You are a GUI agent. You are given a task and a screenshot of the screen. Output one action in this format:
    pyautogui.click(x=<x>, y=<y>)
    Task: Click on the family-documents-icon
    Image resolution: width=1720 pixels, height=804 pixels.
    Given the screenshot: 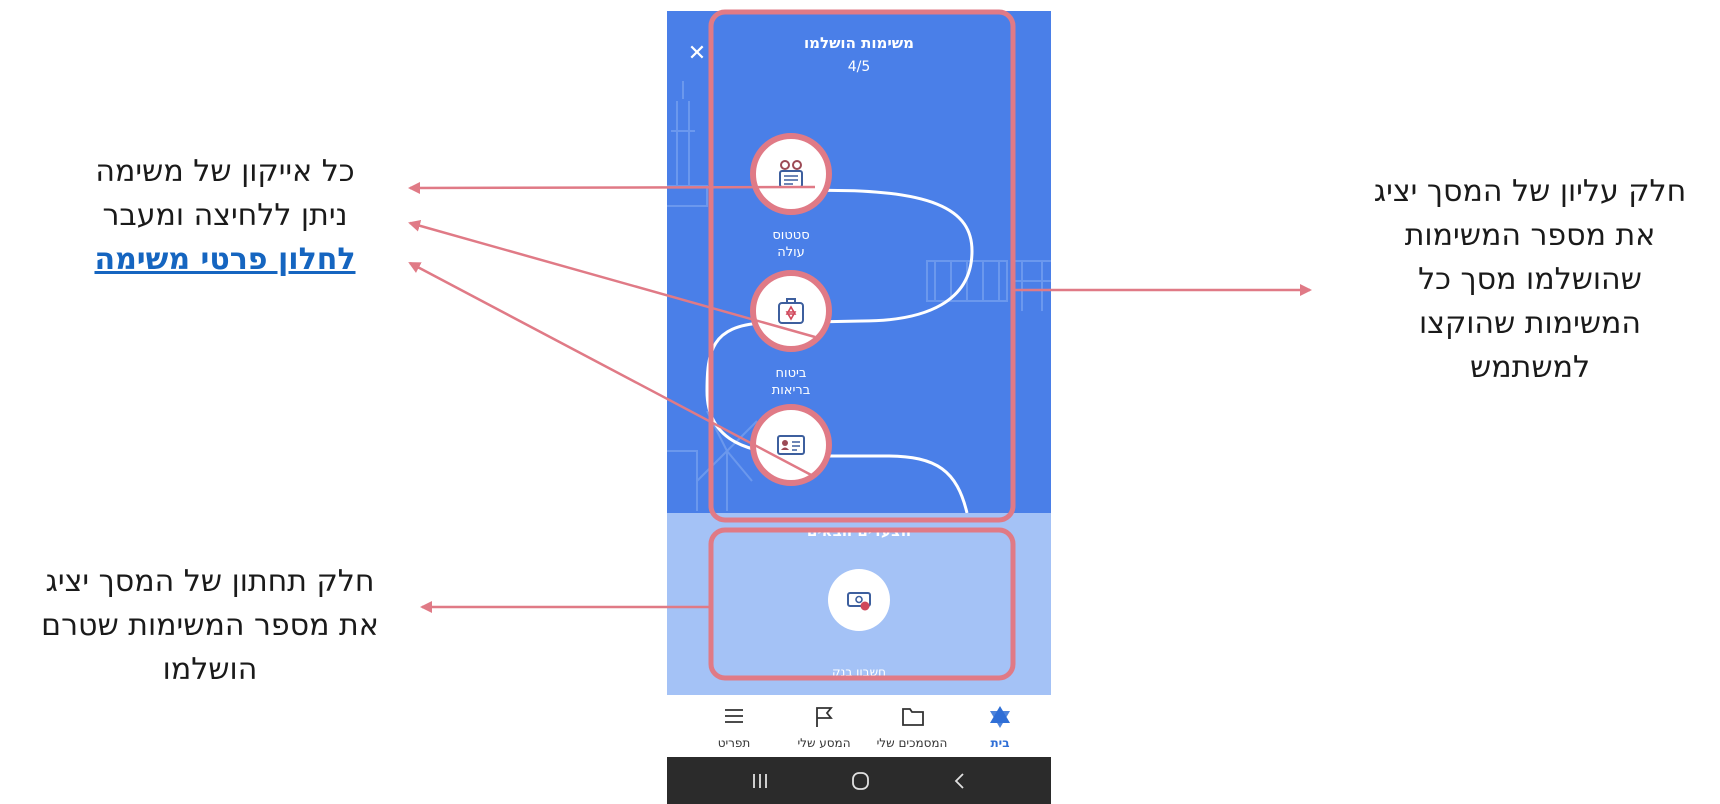 What is the action you would take?
    pyautogui.click(x=791, y=174)
    